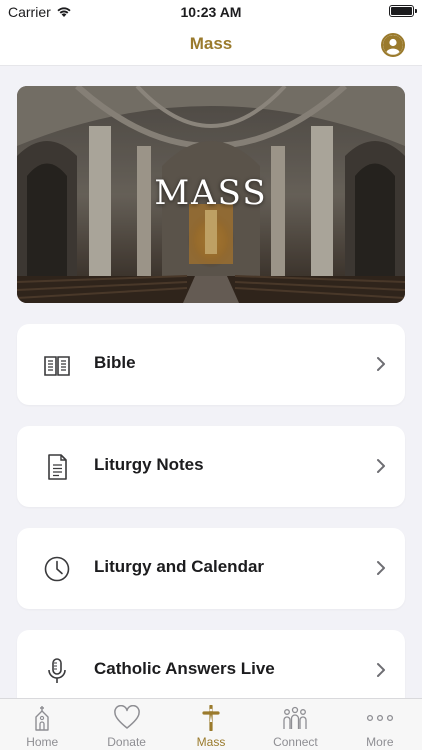 This screenshot has height=750, width=422. I want to click on menu-item-label: Liturgy Notes, so click(149, 464).